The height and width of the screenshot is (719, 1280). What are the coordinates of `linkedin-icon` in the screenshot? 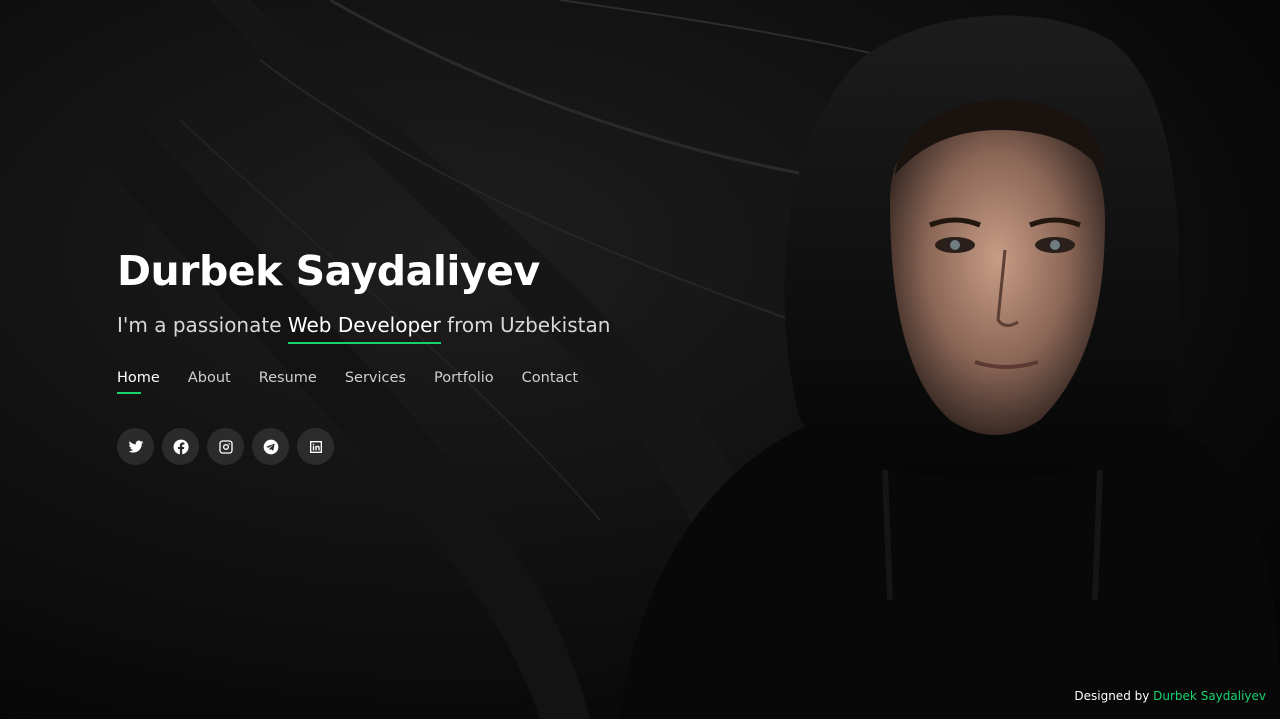 It's located at (315, 446).